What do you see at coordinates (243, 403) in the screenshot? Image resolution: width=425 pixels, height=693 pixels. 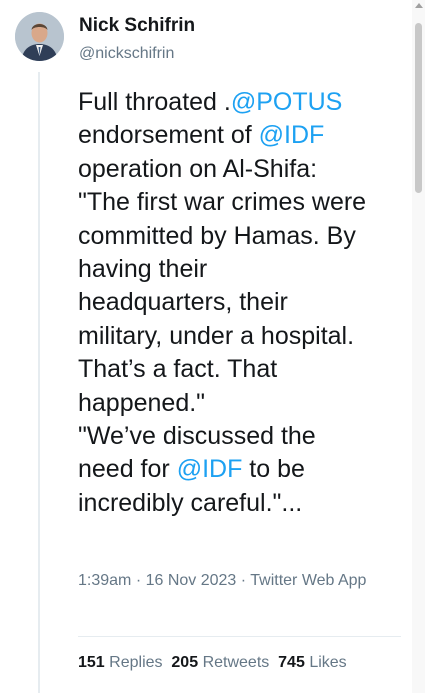 I see `tweet-line: happened."` at bounding box center [243, 403].